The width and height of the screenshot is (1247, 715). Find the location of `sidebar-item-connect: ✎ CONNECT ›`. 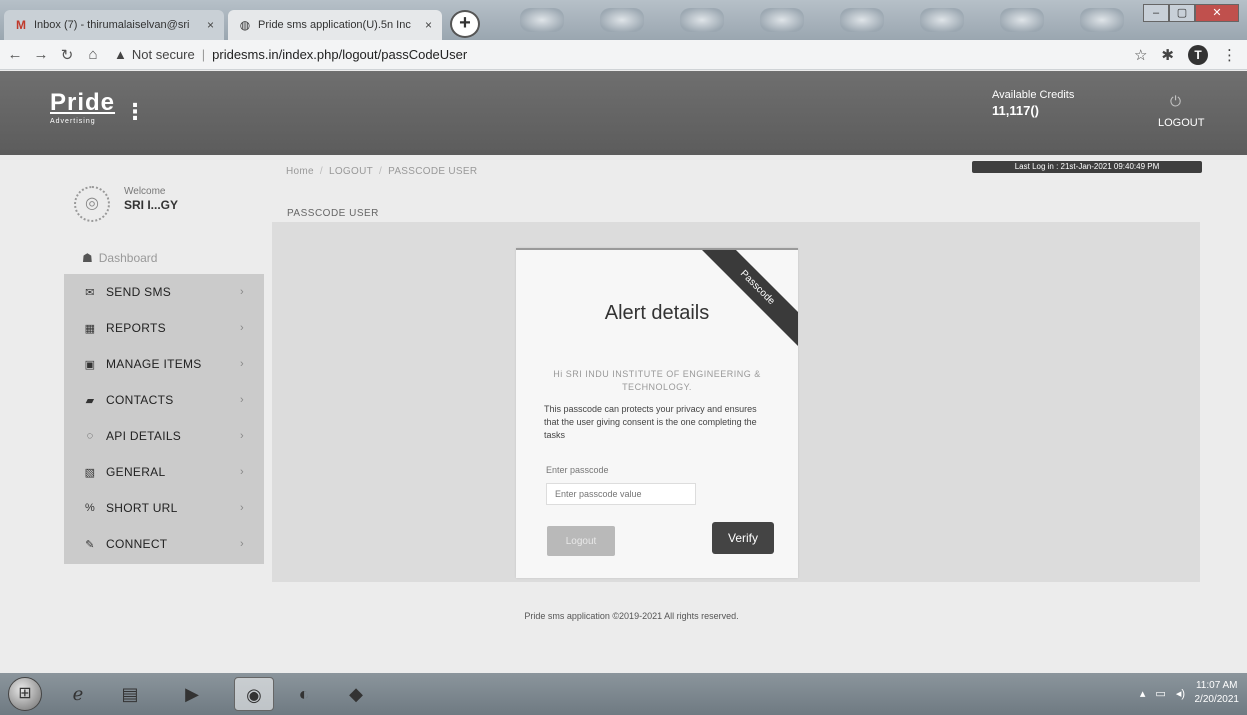

sidebar-item-connect: ✎ CONNECT › is located at coordinates (164, 544).